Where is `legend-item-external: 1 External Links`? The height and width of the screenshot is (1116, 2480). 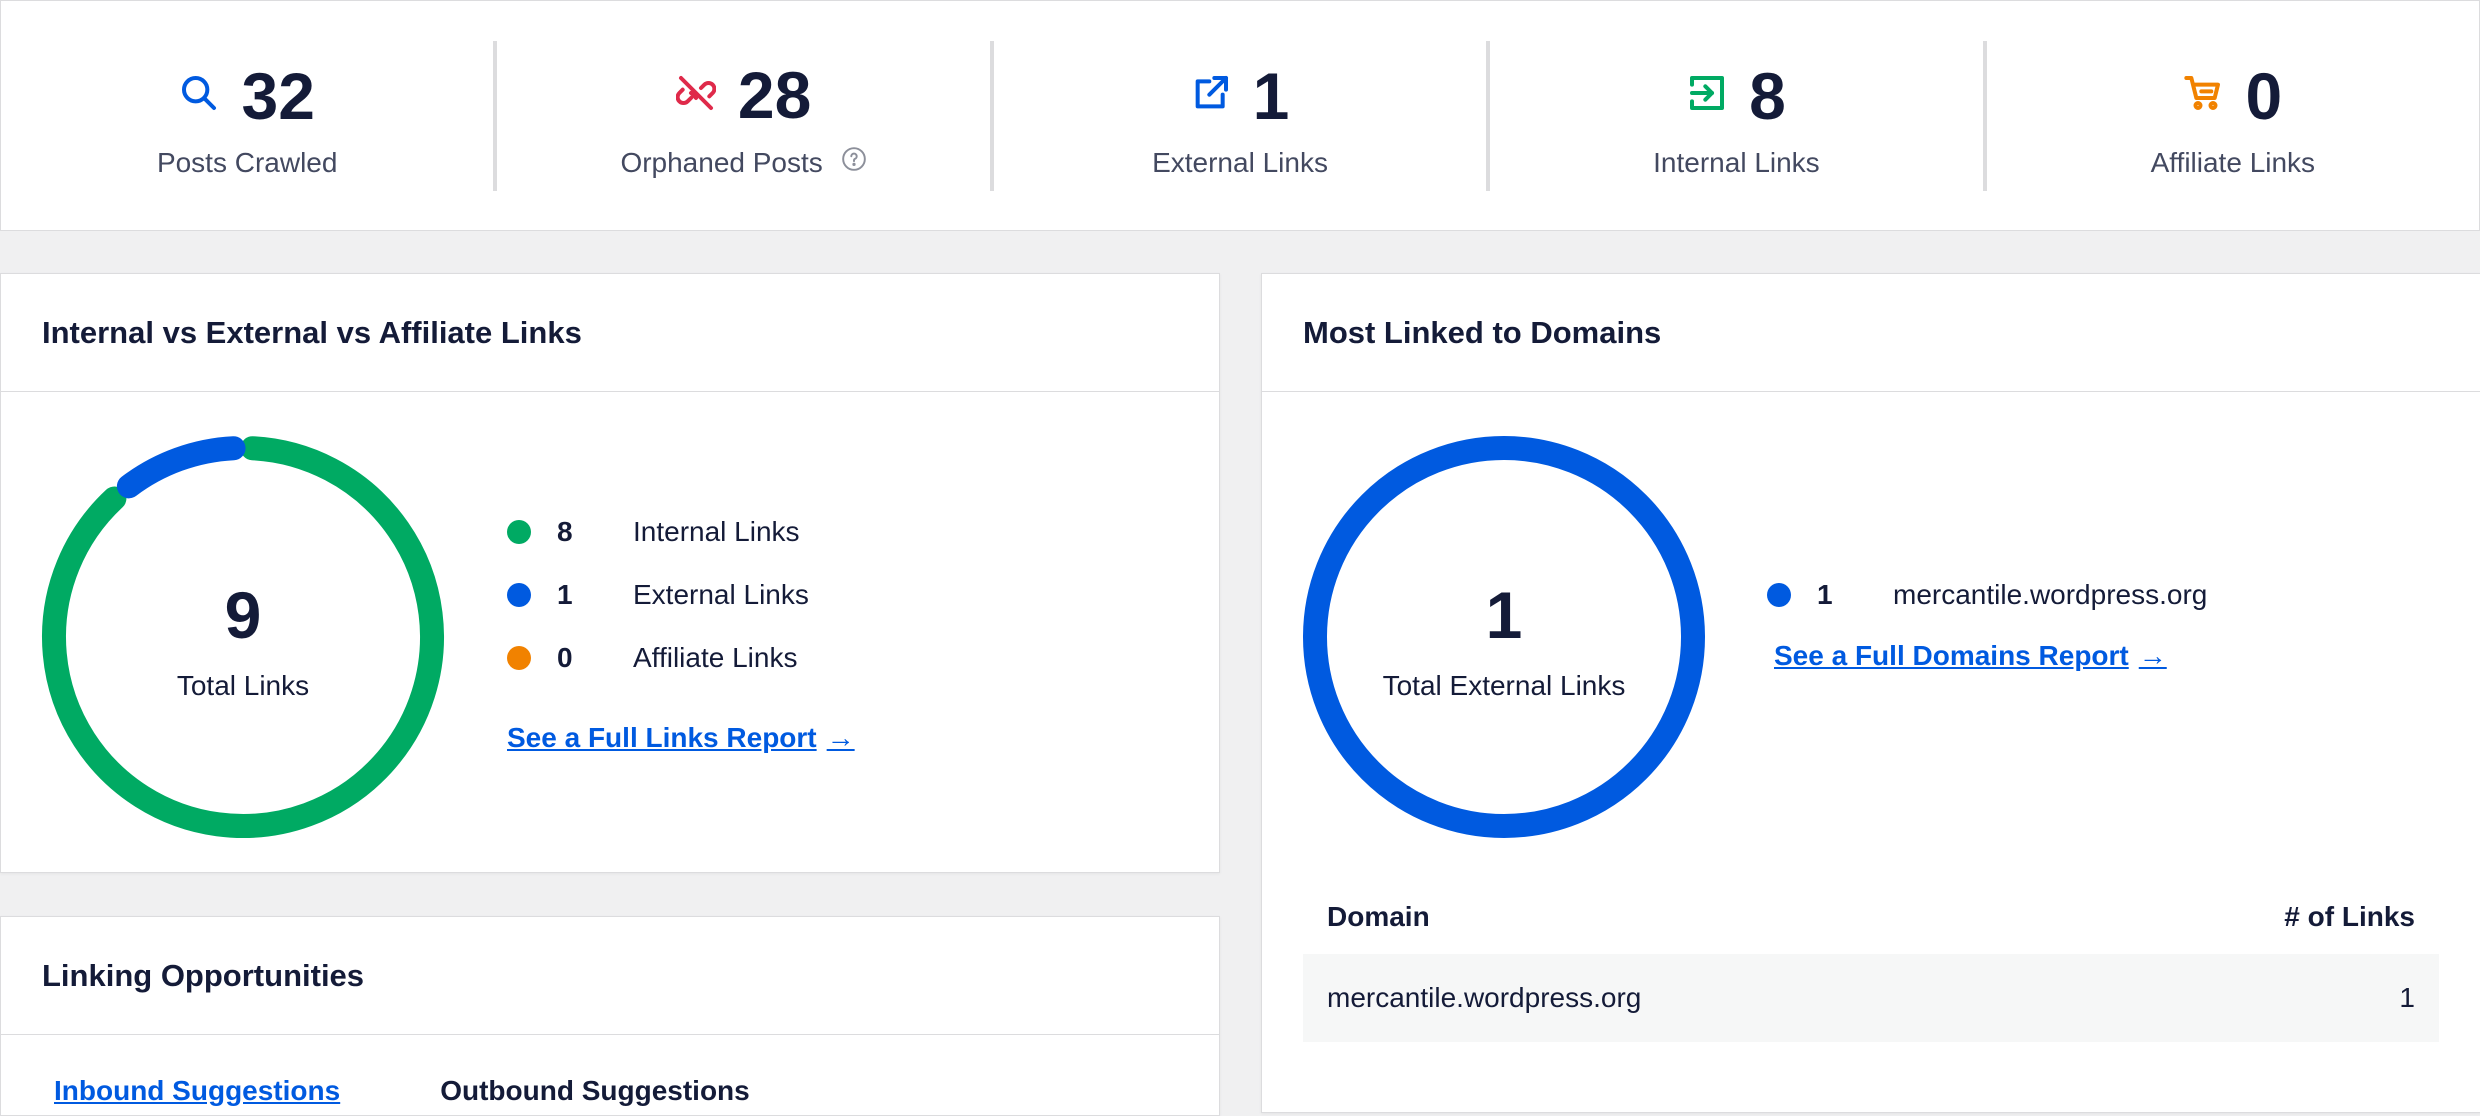 legend-item-external: 1 External Links is located at coordinates (681, 594).